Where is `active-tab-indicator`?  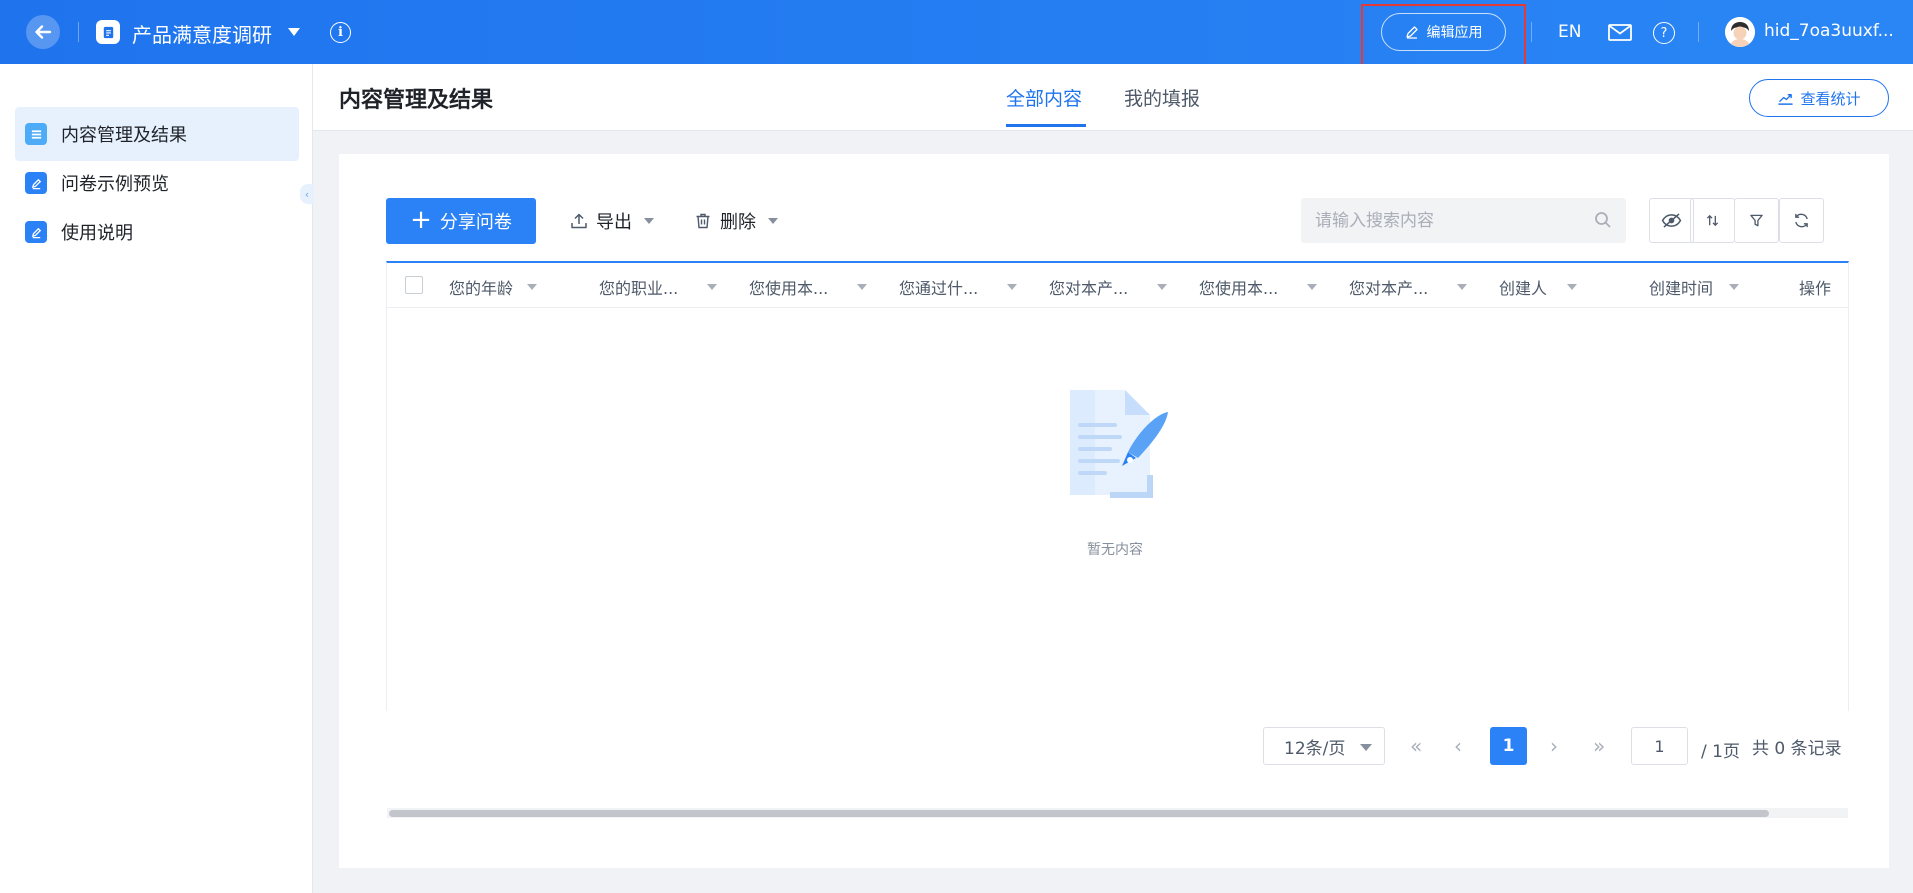
active-tab-indicator is located at coordinates (1046, 125).